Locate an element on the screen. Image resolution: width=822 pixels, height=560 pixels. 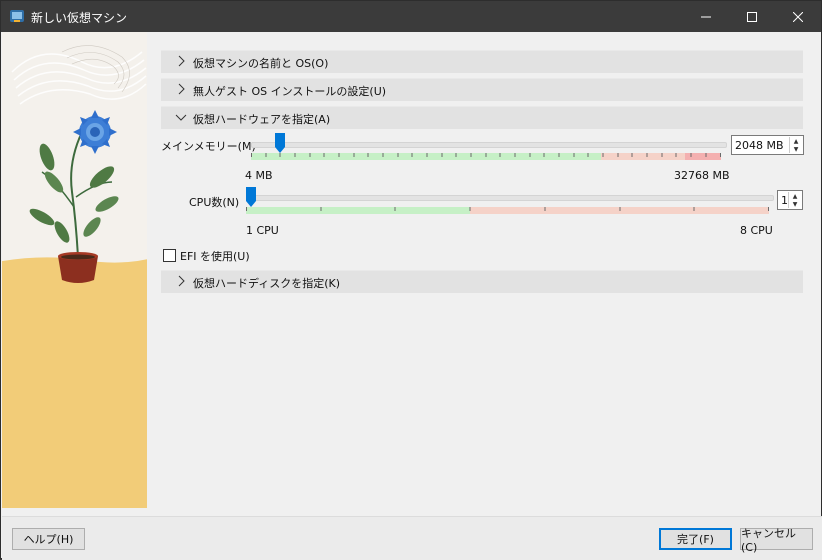
memory-max-label: 32768 MB is located at coordinates (702, 175).